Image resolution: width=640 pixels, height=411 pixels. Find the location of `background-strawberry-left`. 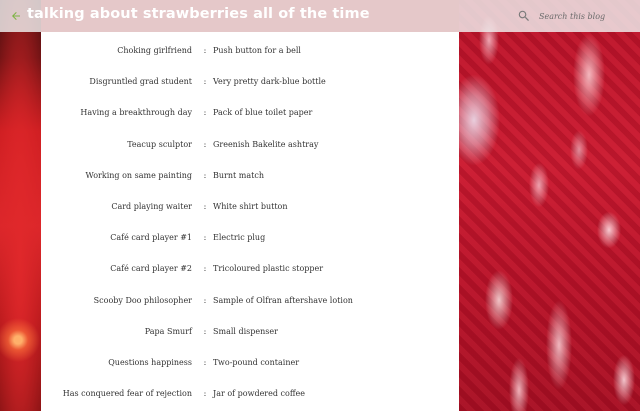

background-strawberry-left is located at coordinates (20, 205).